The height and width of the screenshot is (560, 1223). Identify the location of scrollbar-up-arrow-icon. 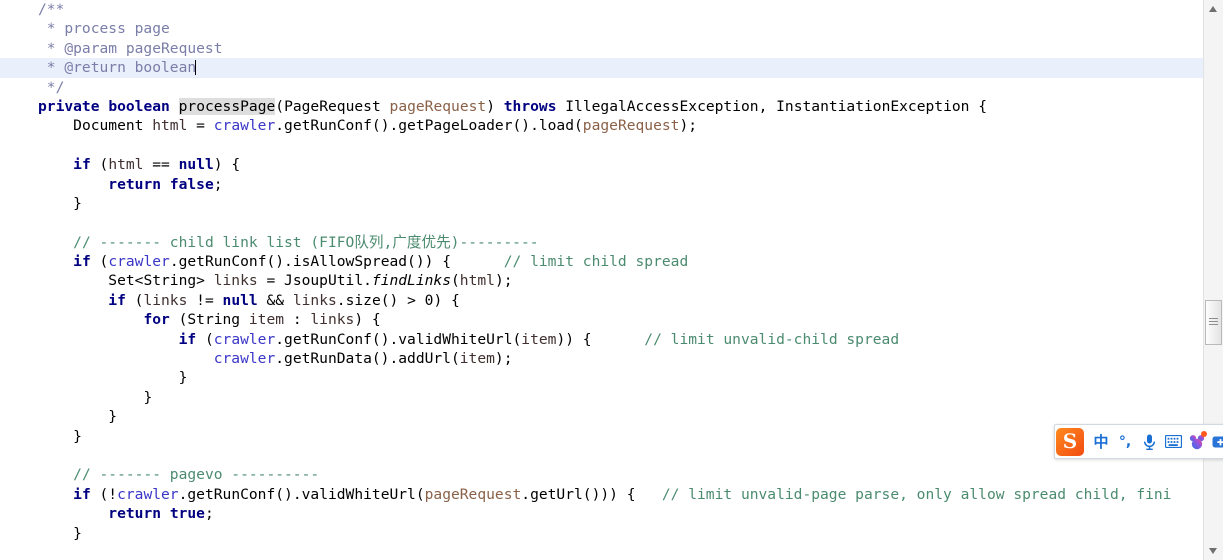
(1213, 9).